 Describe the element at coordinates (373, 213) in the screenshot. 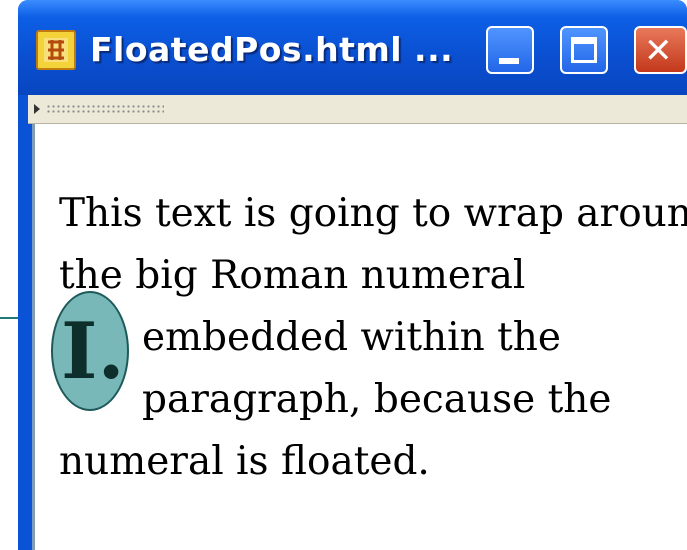

I see `paragraph-line: This text is going to wrap around` at that location.